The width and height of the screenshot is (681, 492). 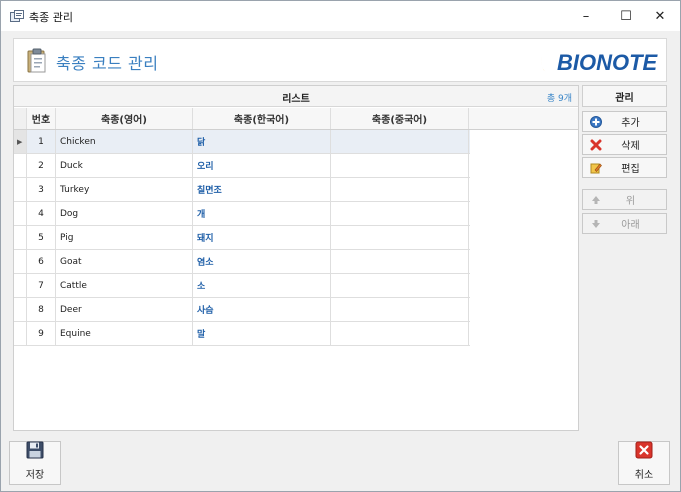 What do you see at coordinates (35, 463) in the screenshot?
I see `save-button: 저장` at bounding box center [35, 463].